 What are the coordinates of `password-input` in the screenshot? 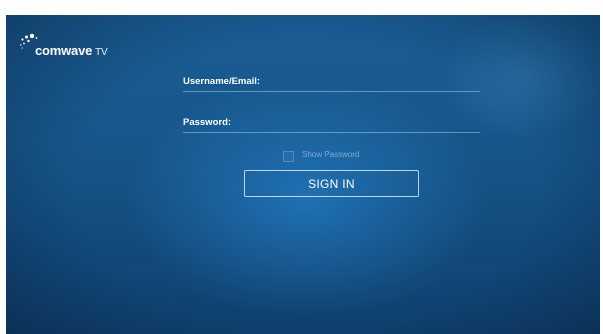 It's located at (376, 122).